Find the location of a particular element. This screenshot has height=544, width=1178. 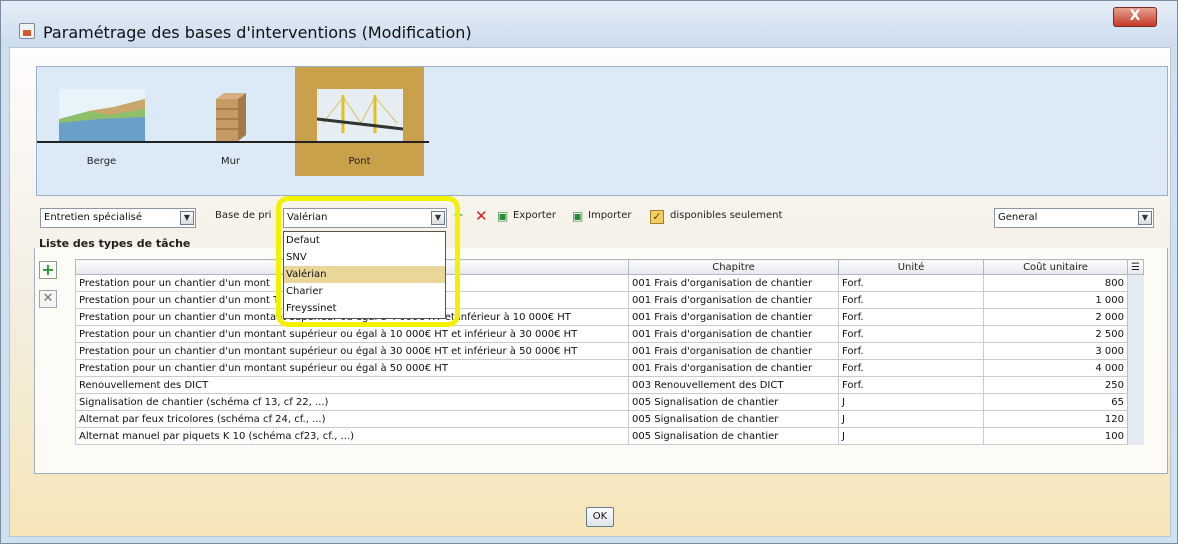

category-label: Pont is located at coordinates (359, 161).